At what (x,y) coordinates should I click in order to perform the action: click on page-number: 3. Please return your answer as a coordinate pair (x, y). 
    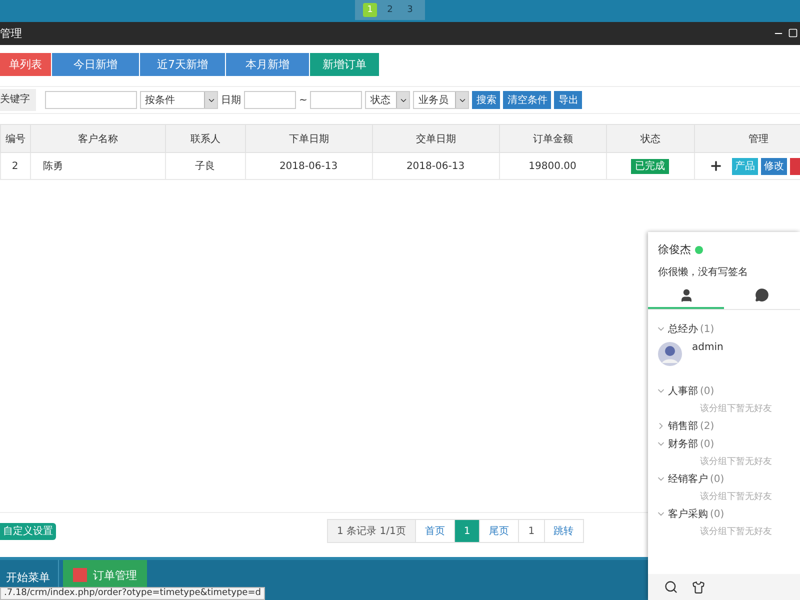
    Looking at the image, I should click on (410, 10).